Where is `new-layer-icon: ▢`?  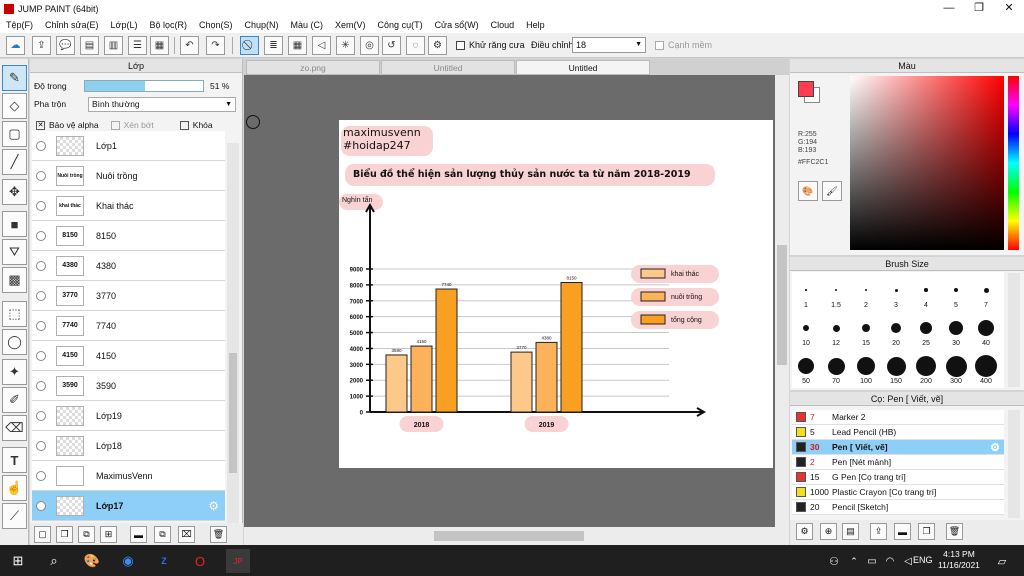
new-layer-icon: ▢ is located at coordinates (42, 534).